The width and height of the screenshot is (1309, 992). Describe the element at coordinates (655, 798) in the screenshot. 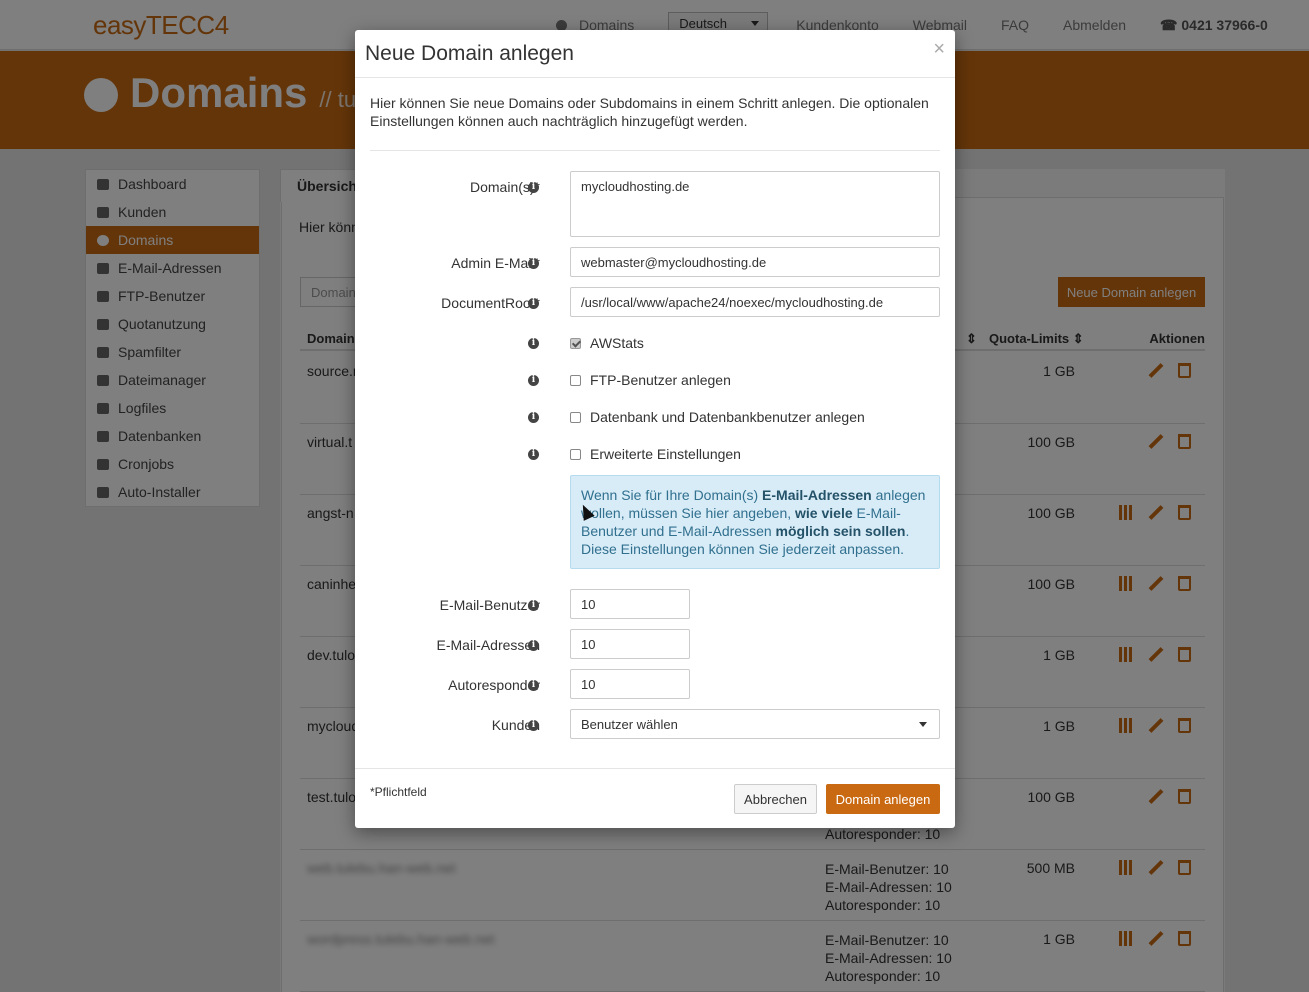

I see `modal-footer: *Pflichtfeld Abbrechen Domain anlegen` at that location.